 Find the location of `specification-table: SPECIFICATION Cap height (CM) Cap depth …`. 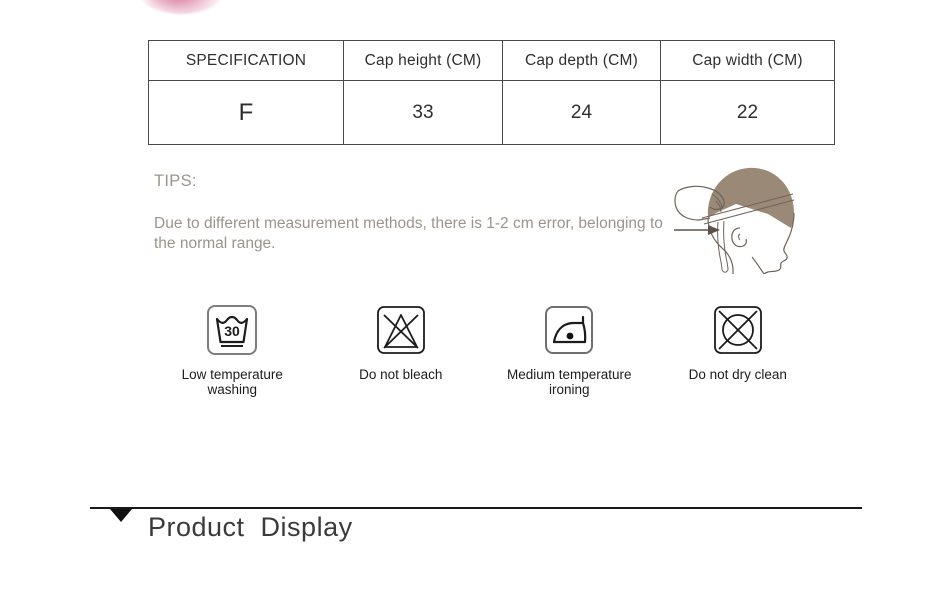

specification-table: SPECIFICATION Cap height (CM) Cap depth … is located at coordinates (491, 92).